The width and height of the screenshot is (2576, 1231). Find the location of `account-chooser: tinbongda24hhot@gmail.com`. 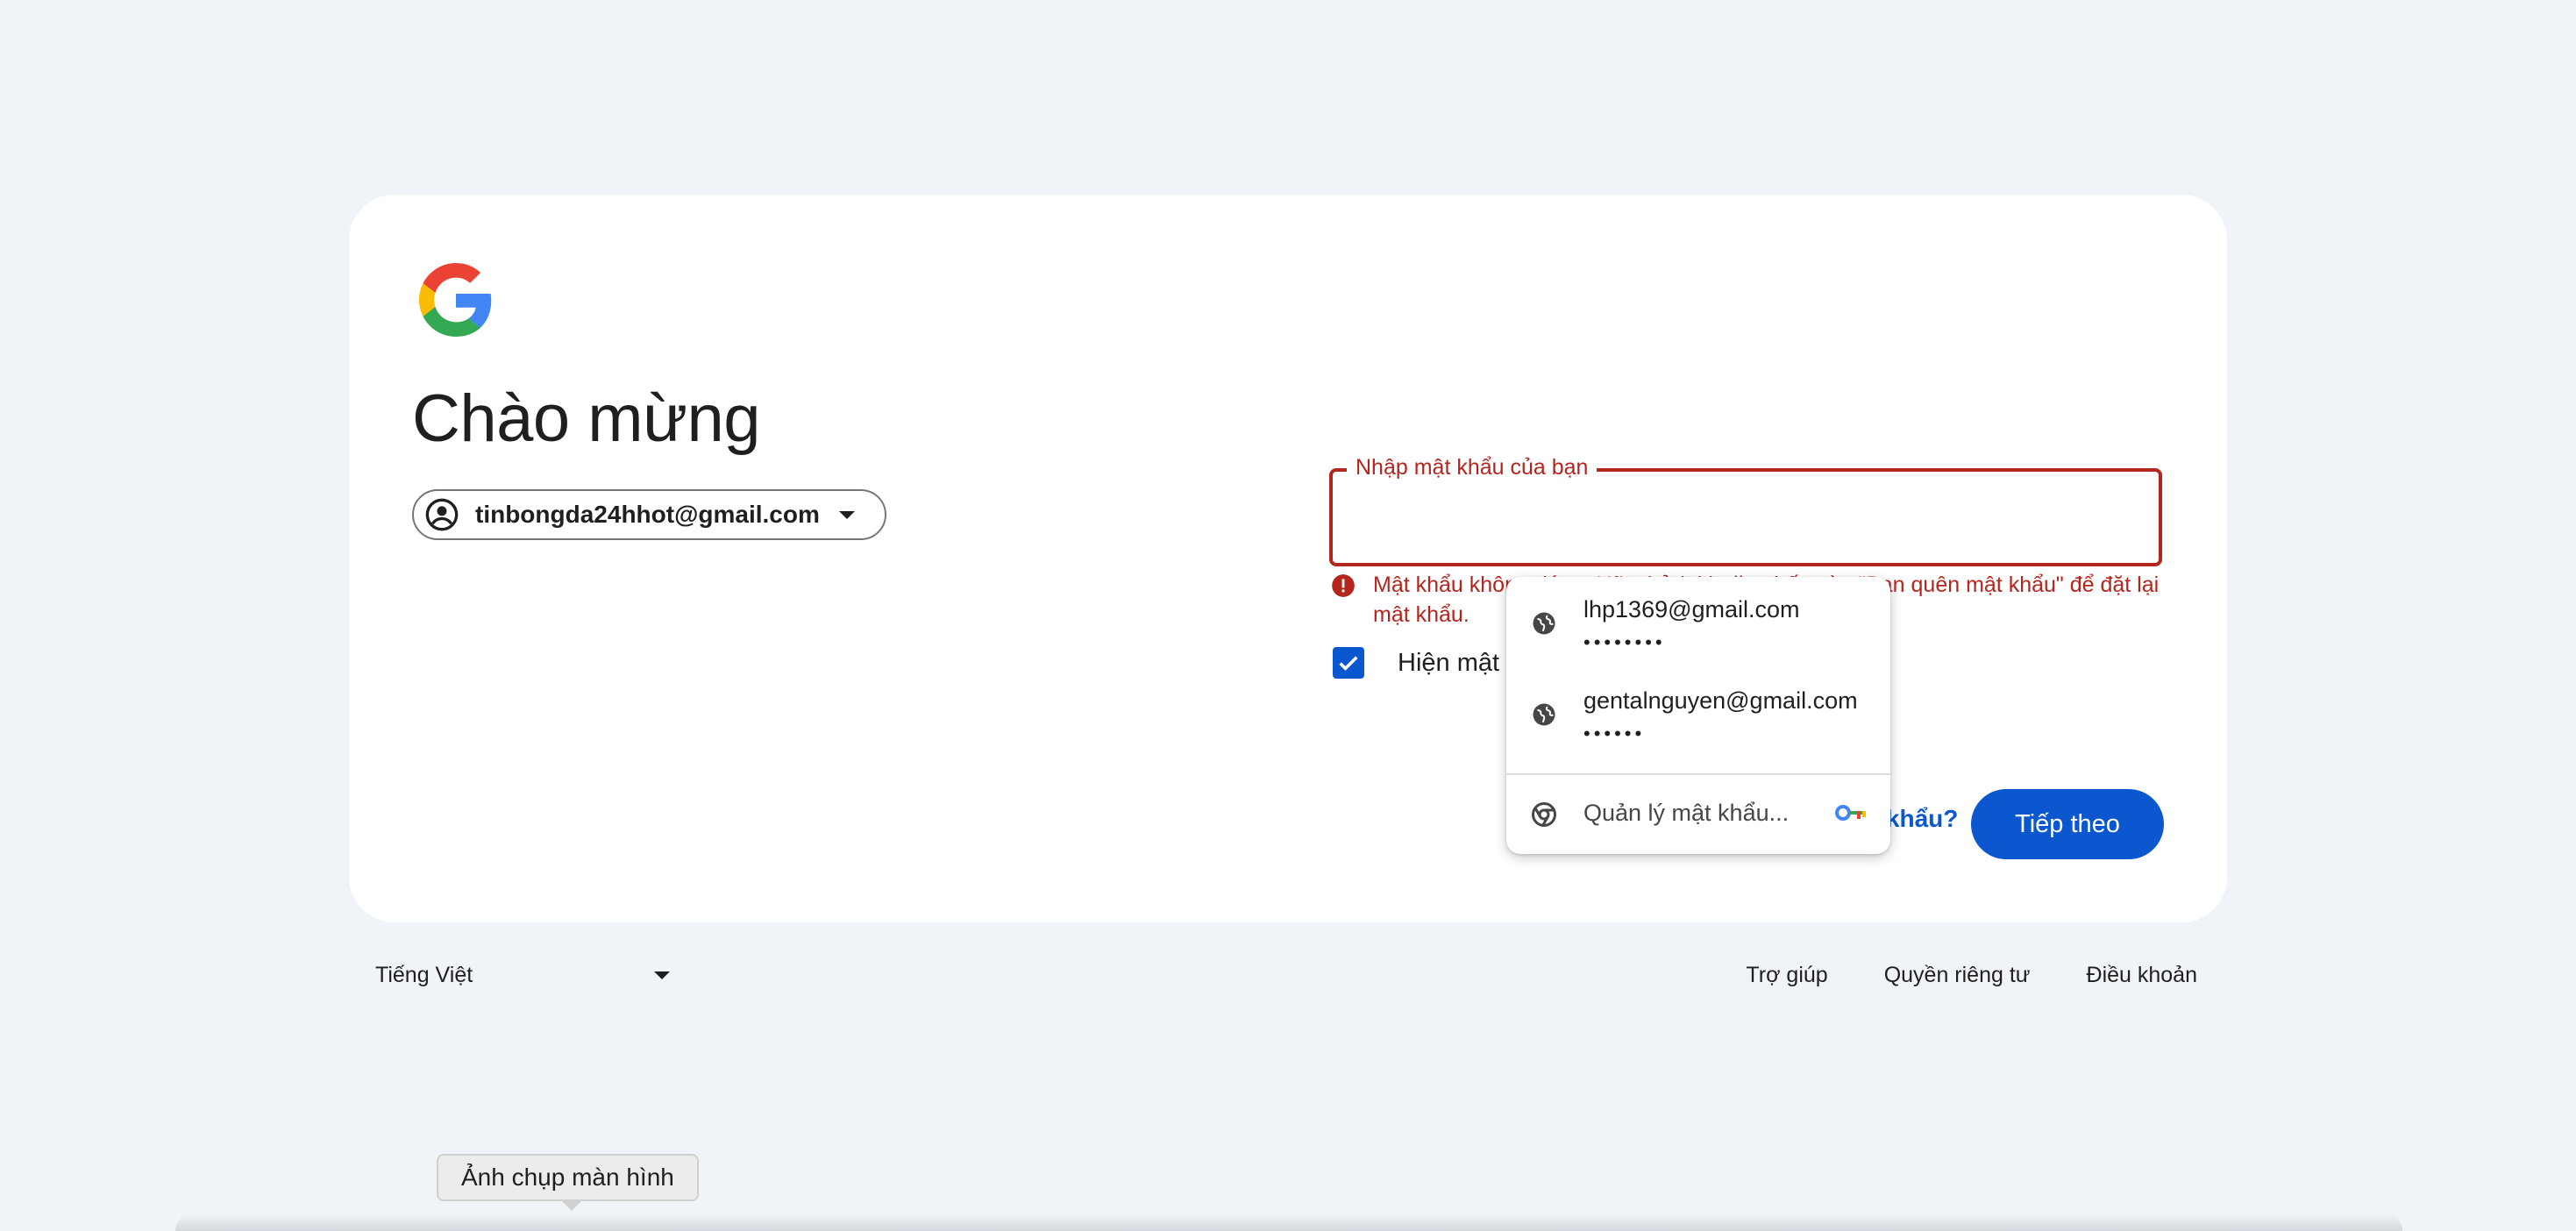

account-chooser: tinbongda24hhot@gmail.com is located at coordinates (649, 514).